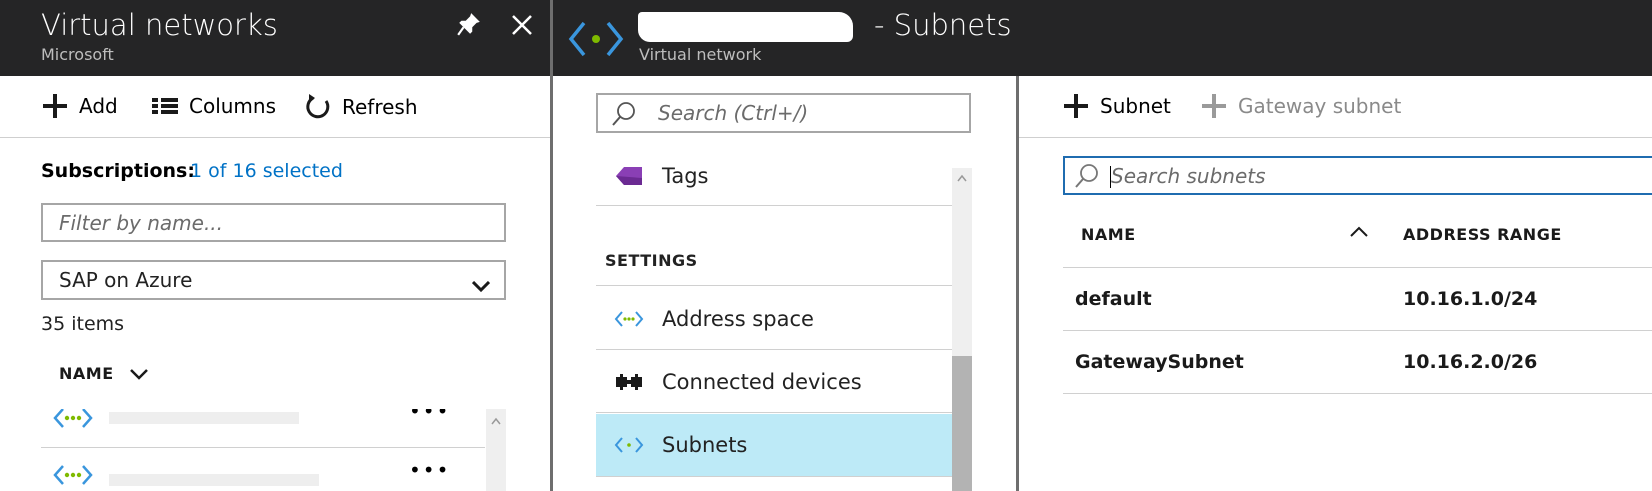  What do you see at coordinates (738, 319) in the screenshot?
I see `menu-item-label: Address space` at bounding box center [738, 319].